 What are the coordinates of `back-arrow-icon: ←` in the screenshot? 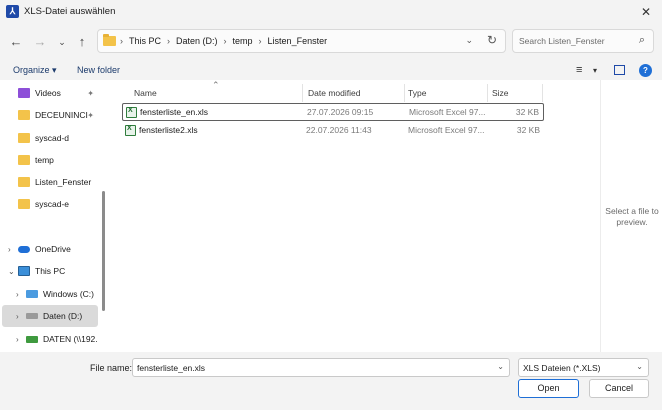 It's located at (16, 42).